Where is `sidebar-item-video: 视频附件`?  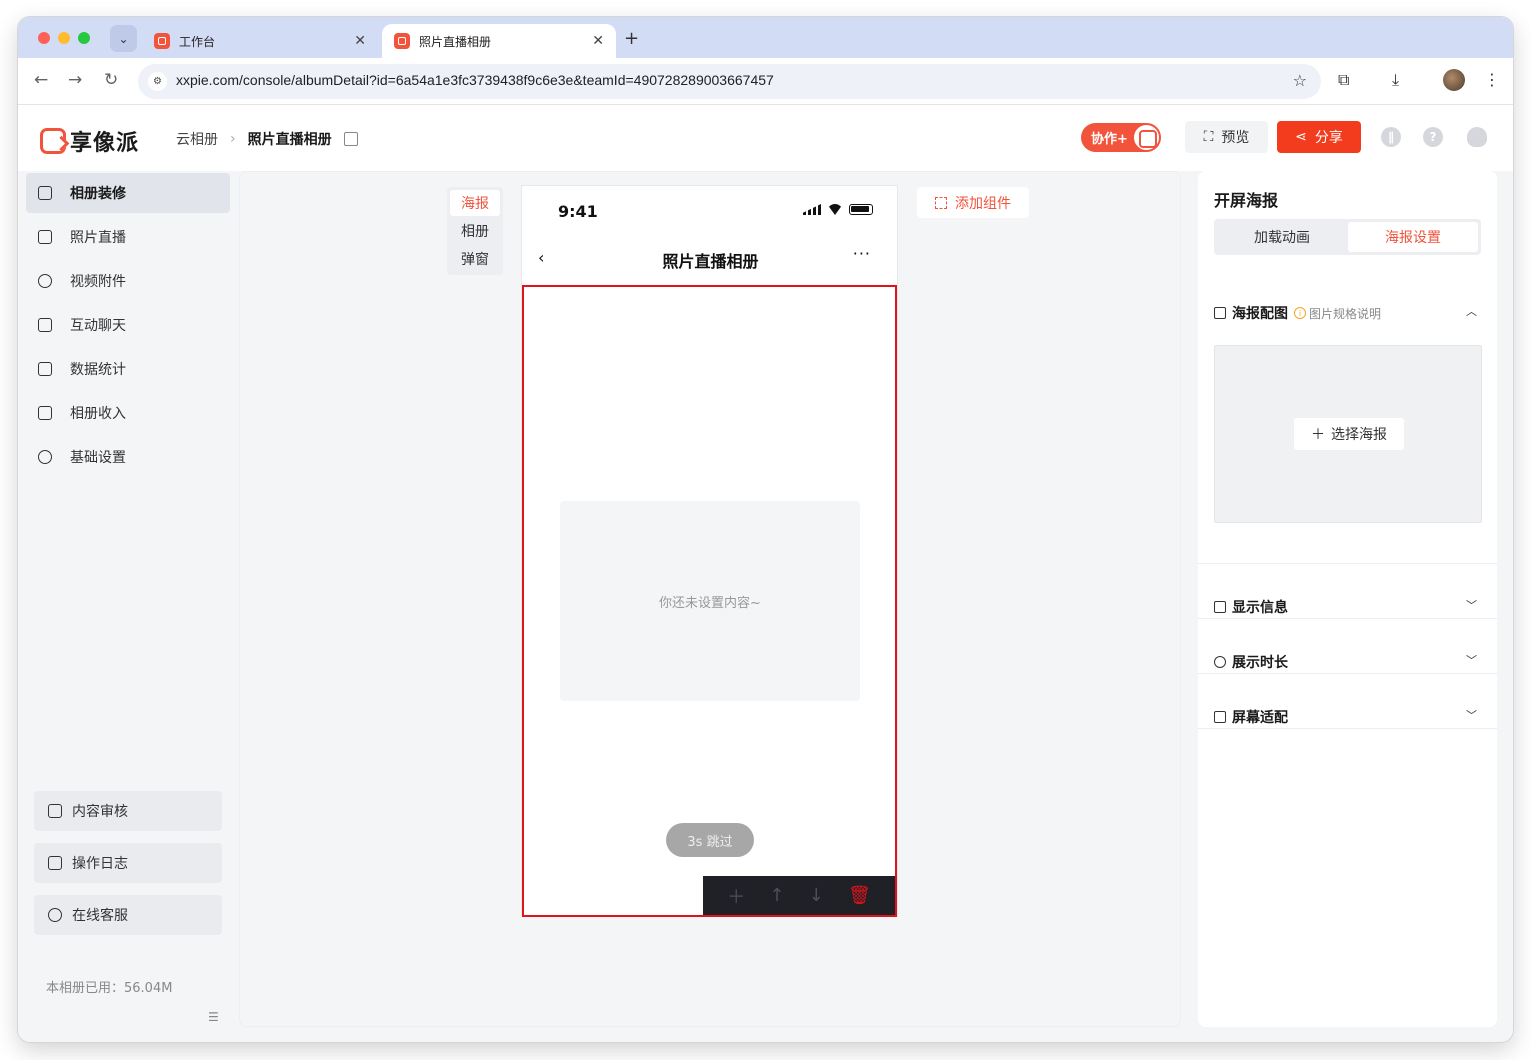
sidebar-item-video: 视频附件 is located at coordinates (128, 281).